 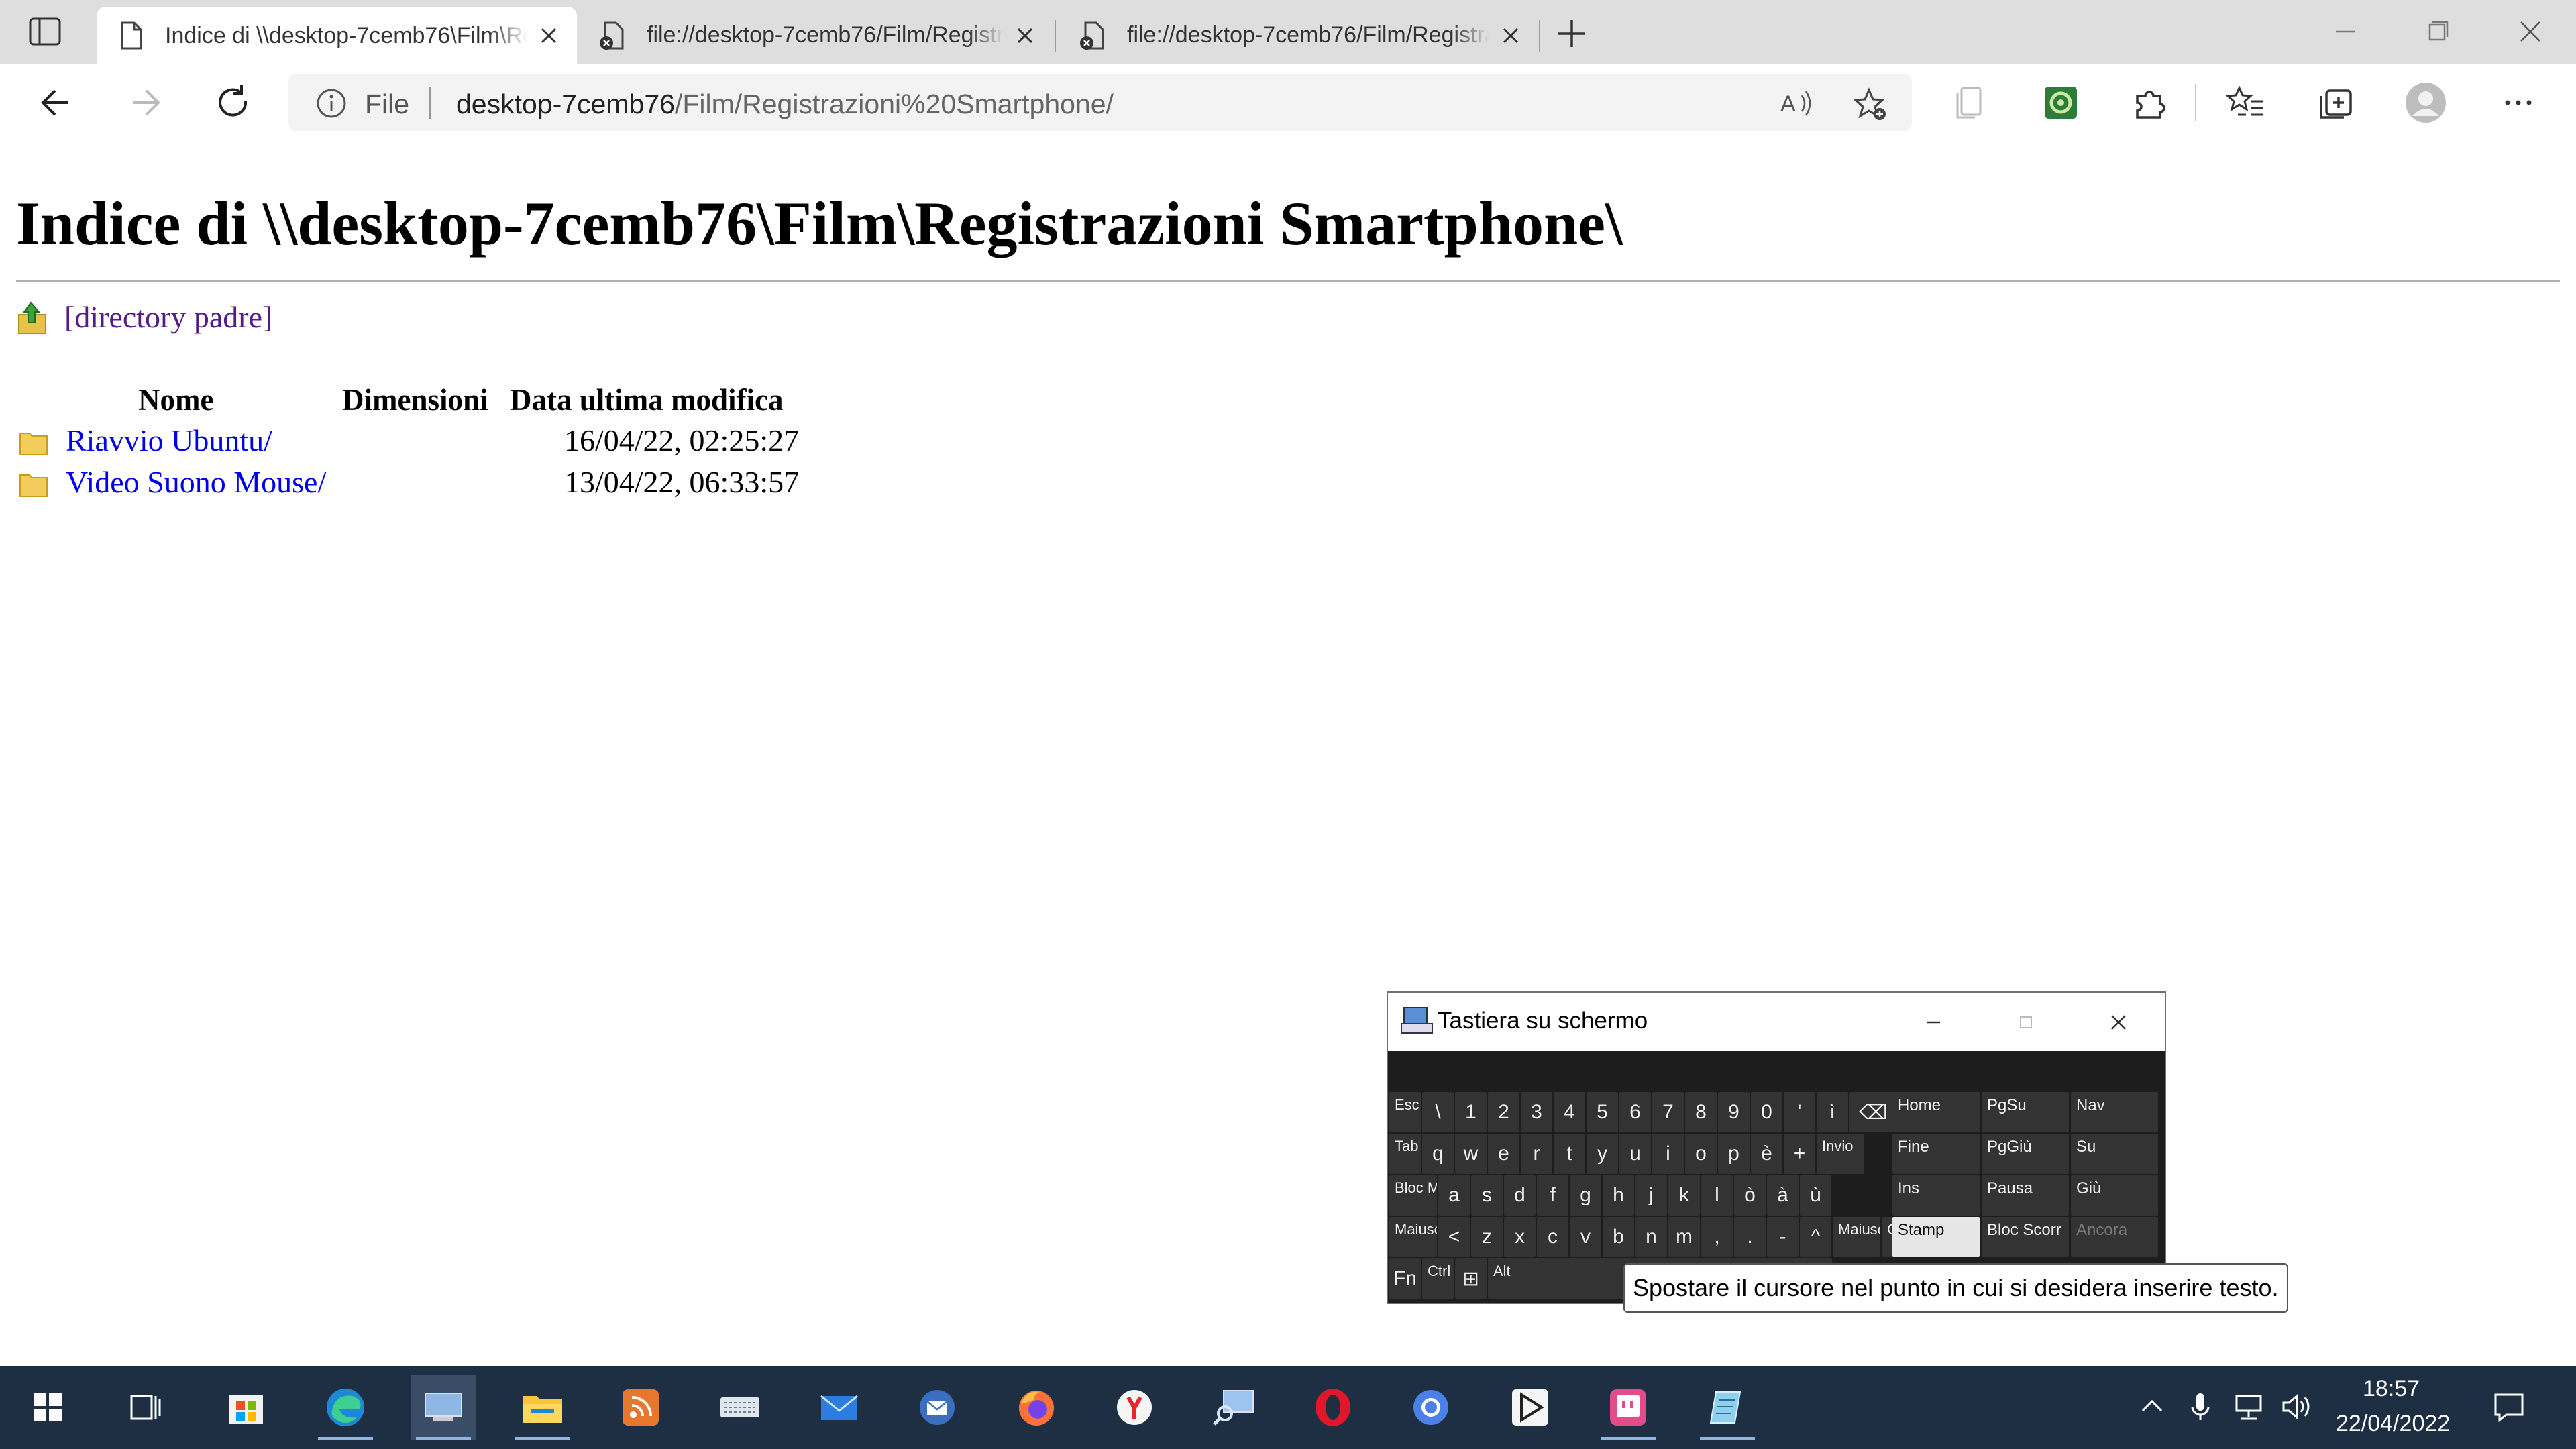 I want to click on osk-key: Fn, so click(x=1405, y=1278).